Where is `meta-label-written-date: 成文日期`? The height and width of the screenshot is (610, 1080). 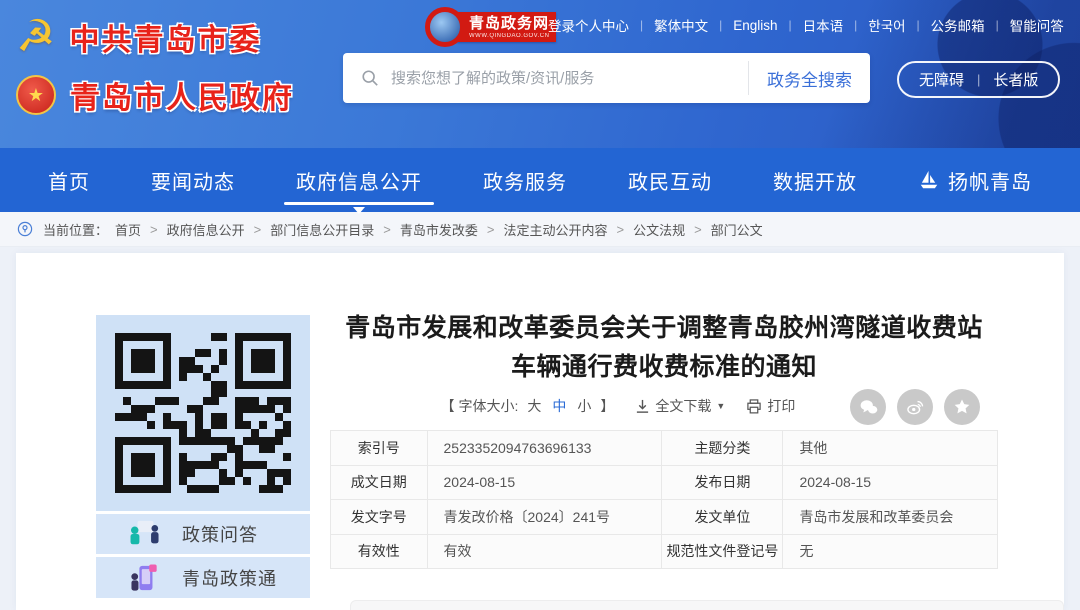
meta-label-written-date: 成文日期 is located at coordinates (379, 482).